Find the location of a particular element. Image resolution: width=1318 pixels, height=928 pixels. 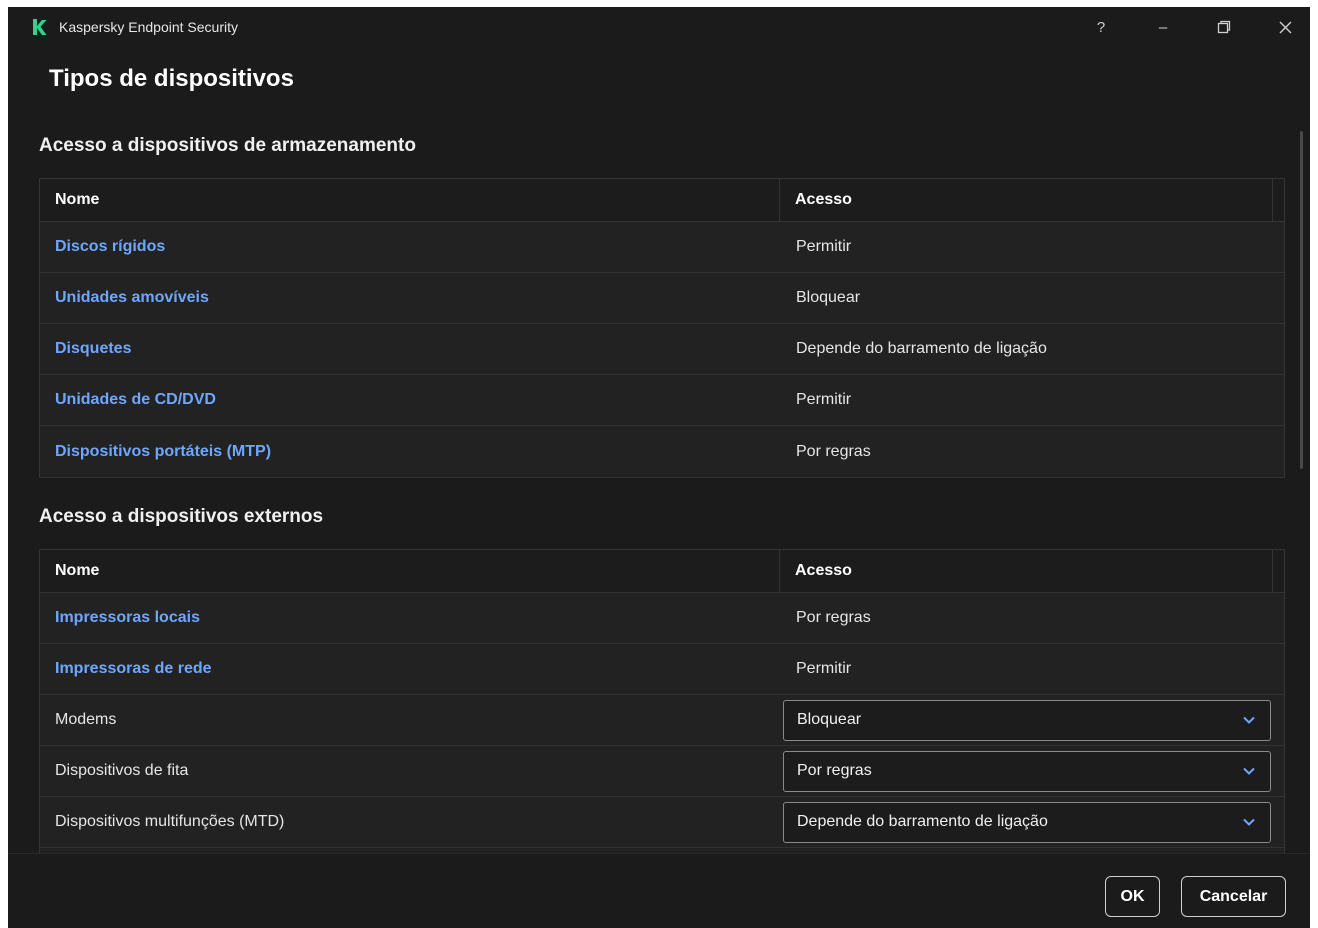

title-bar: Kaspersky Endpoint Security ? – is located at coordinates (659, 27).